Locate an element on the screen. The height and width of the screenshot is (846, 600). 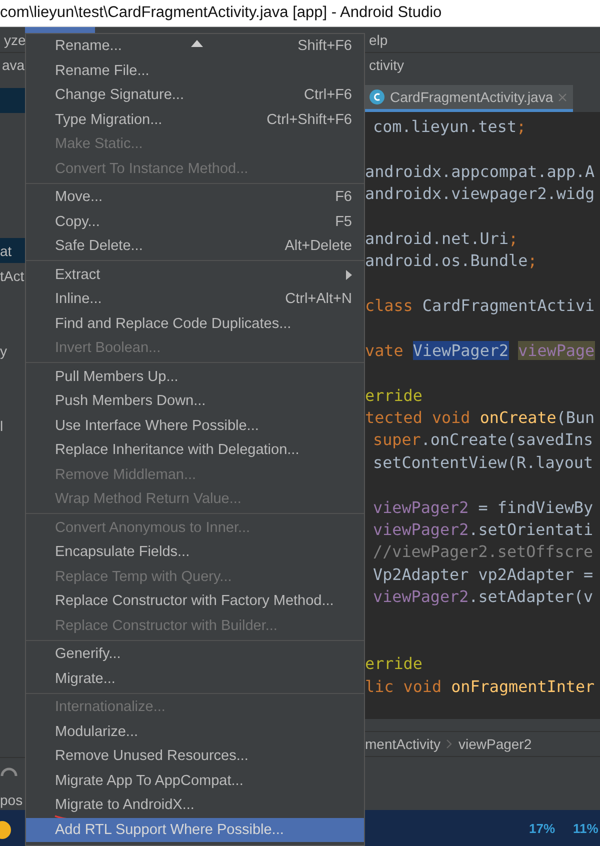
code-line: tected void onCreate(Bun is located at coordinates (480, 418).